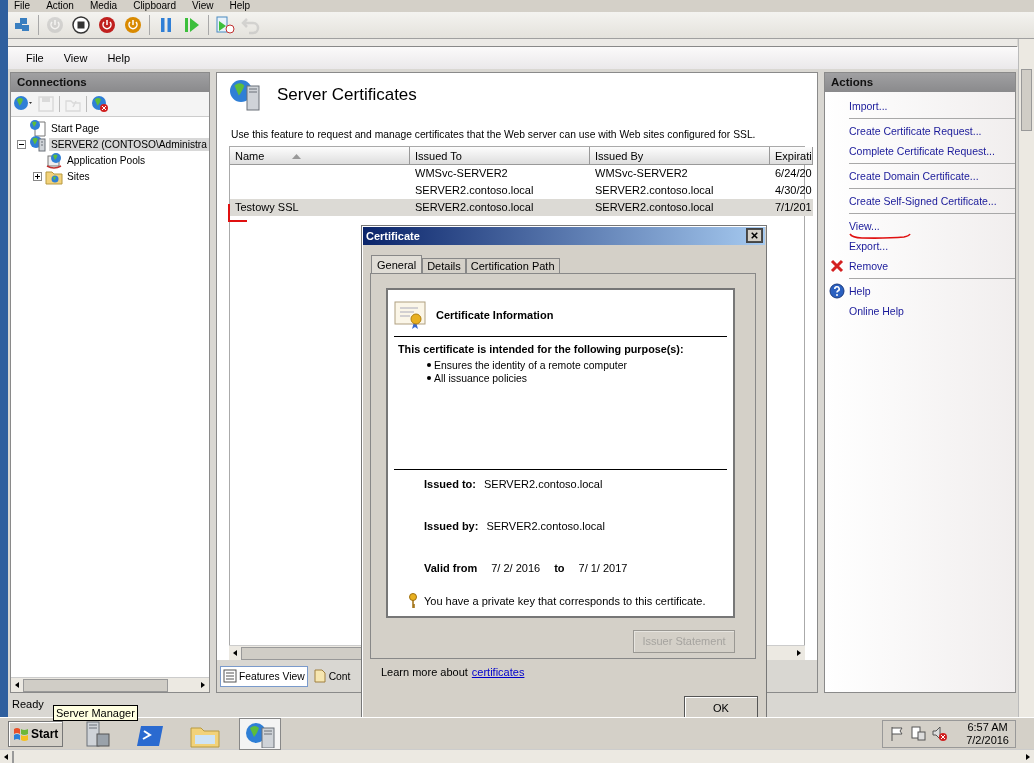  I want to click on status-text: Ready, so click(28, 704).